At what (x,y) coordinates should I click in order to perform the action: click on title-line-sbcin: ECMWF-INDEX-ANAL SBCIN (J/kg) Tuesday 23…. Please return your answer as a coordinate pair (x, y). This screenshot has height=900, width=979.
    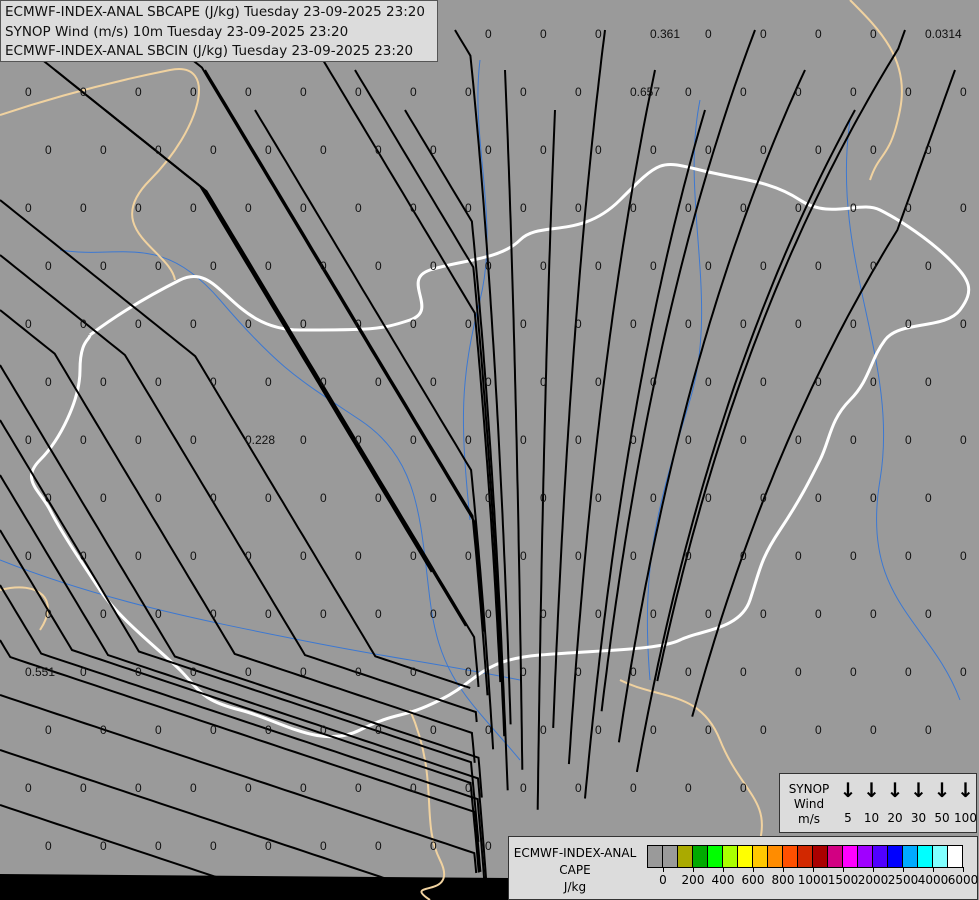
    Looking at the image, I should click on (209, 51).